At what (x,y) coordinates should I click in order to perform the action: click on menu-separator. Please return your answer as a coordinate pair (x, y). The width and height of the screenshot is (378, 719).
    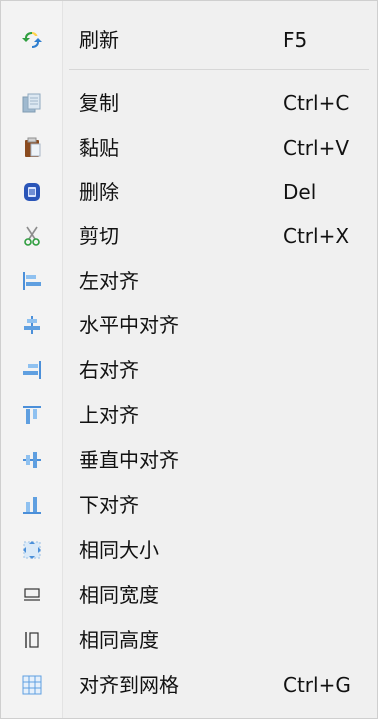
    Looking at the image, I should click on (219, 69).